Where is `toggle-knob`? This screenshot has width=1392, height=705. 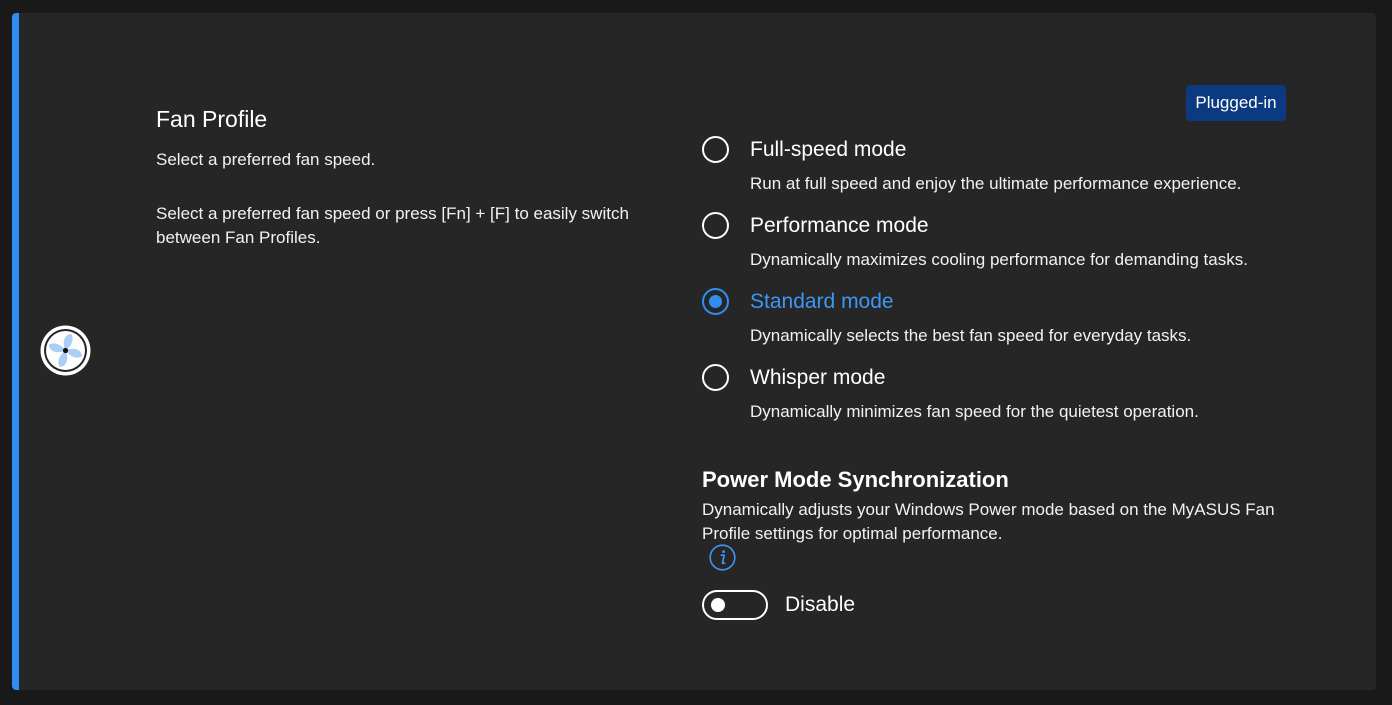 toggle-knob is located at coordinates (718, 605).